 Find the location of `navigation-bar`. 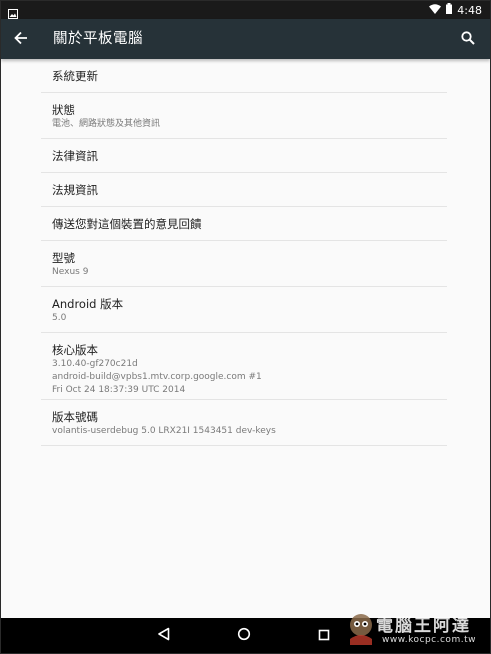

navigation-bar is located at coordinates (245, 635).